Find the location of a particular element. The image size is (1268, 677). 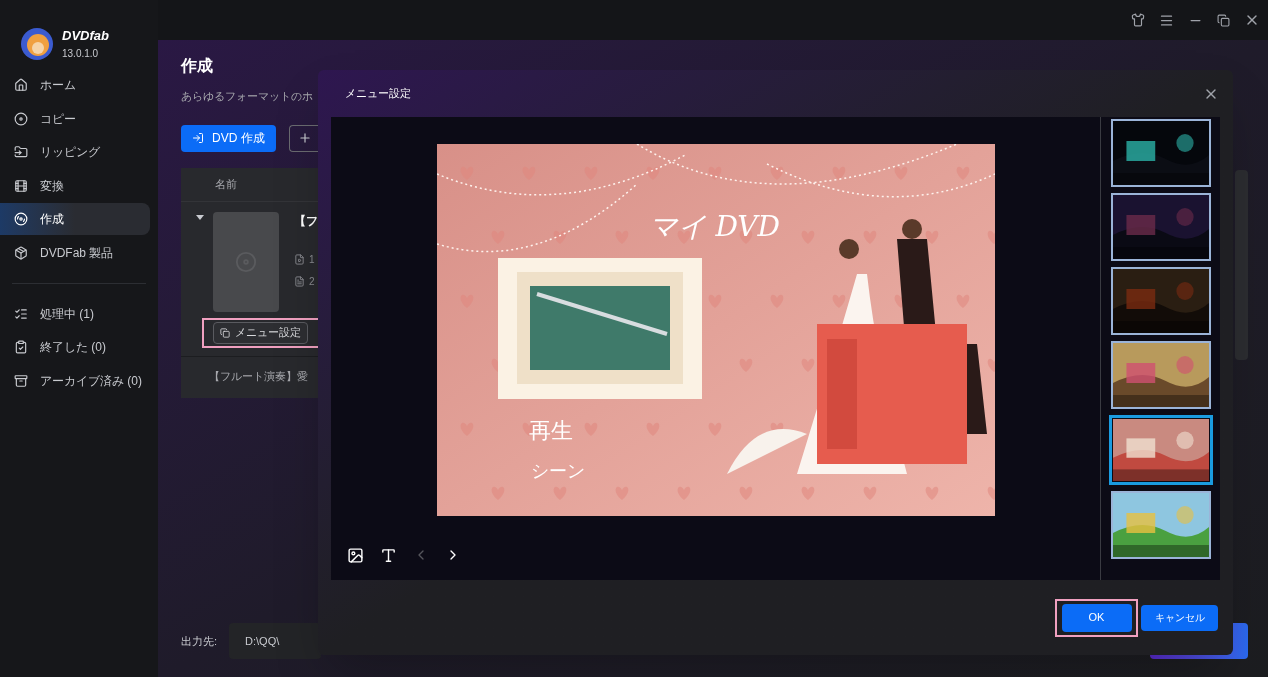

create-dvd-button: DVD 作成 is located at coordinates (228, 138).